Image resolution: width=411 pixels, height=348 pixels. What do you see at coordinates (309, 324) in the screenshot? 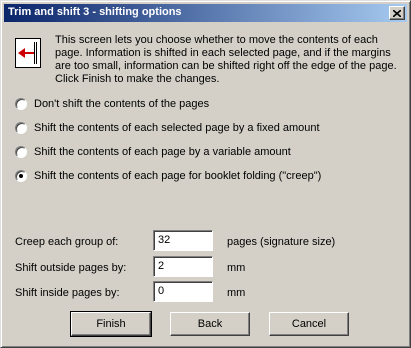
I see `cancel-button: Cancel` at bounding box center [309, 324].